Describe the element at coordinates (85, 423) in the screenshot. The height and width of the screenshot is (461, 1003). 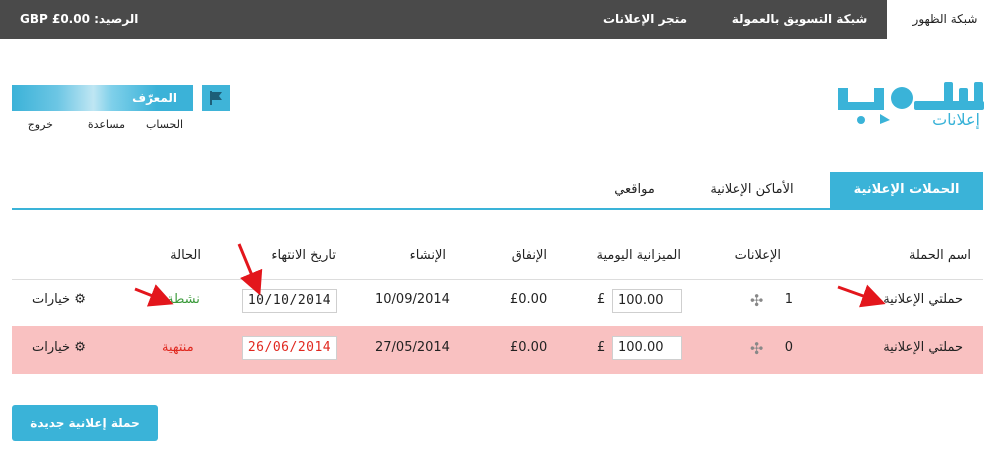
I see `new-campaign-button: حملة إعلانية جديدة` at that location.